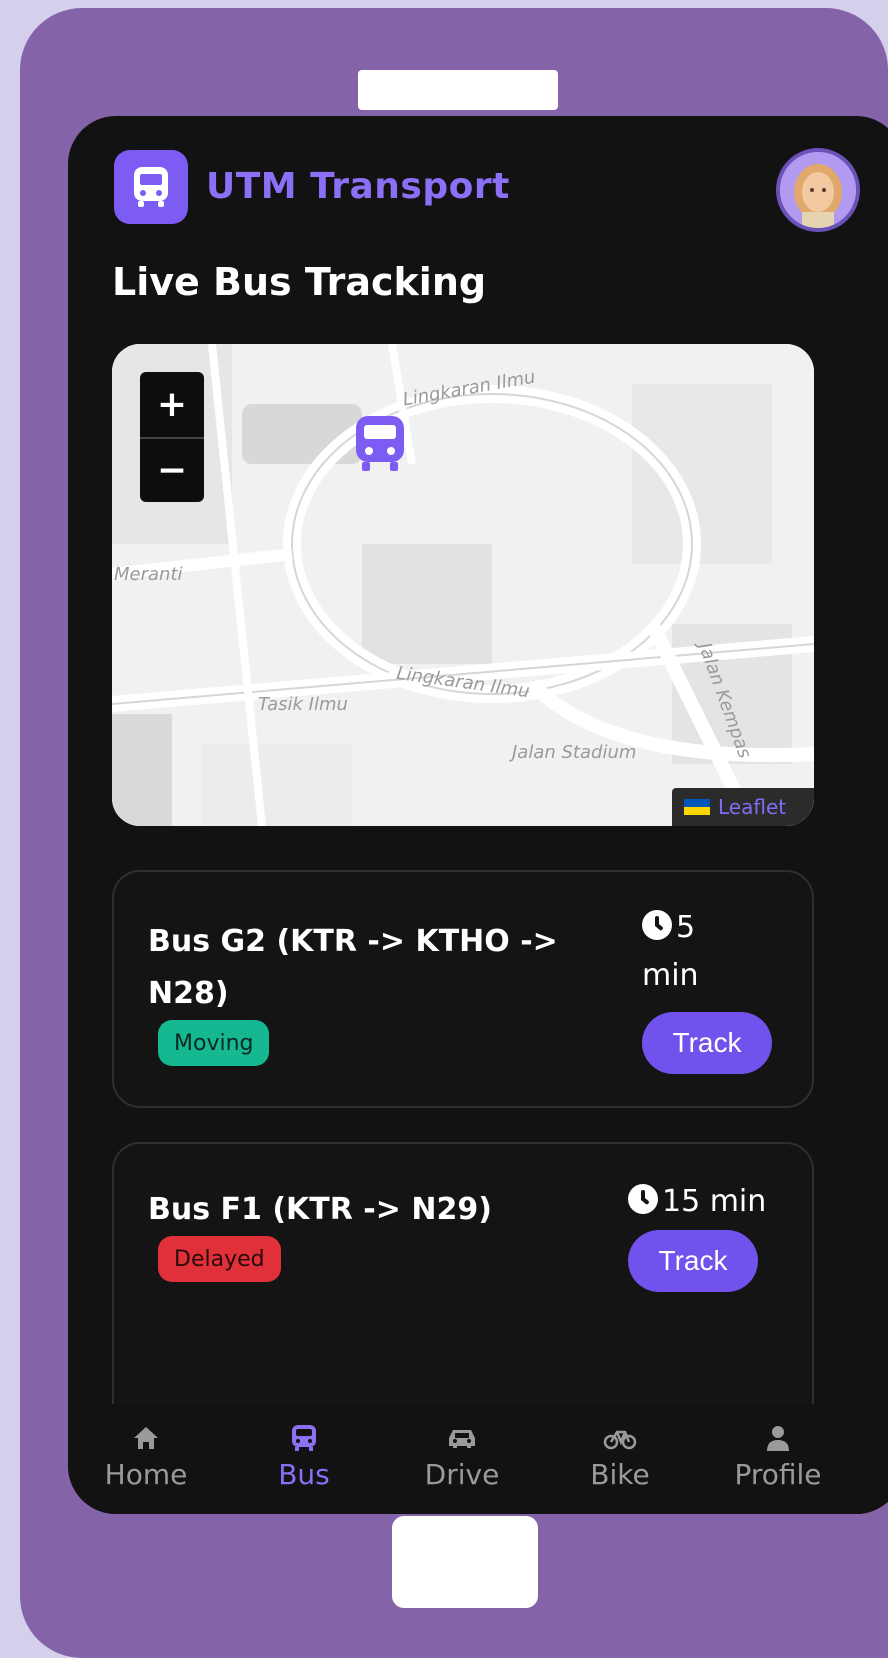 The image size is (888, 1658). I want to click on ukraine-flag-icon, so click(697, 807).